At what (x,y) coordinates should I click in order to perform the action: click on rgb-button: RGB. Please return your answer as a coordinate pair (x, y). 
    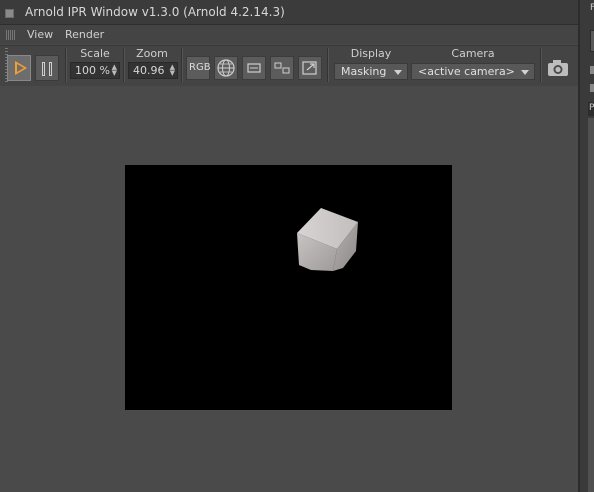
    Looking at the image, I should click on (198, 68).